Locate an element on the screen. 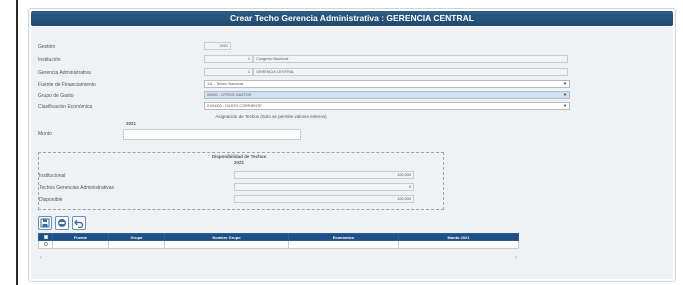 This screenshot has width=683, height=285. disponibilidad-year: 2021 is located at coordinates (238, 162).